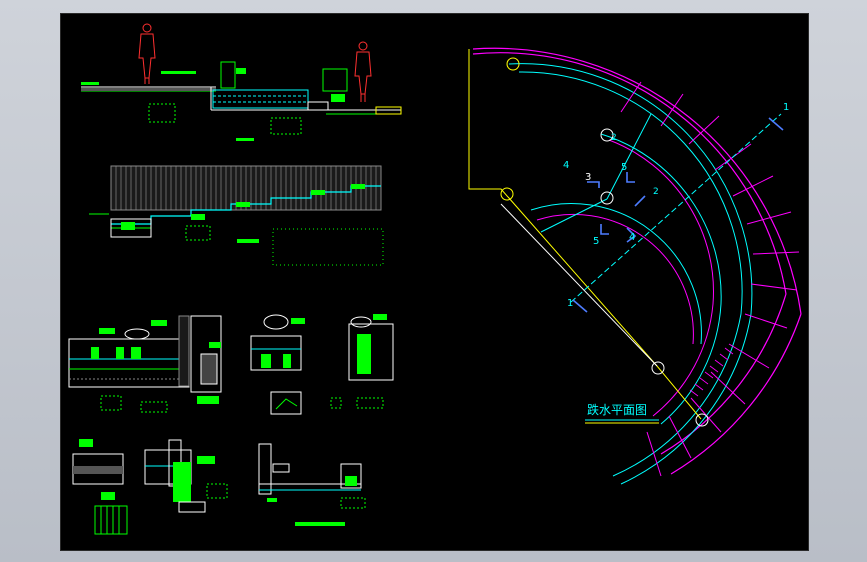  I want to click on plan-title: 跌水平面图, so click(617, 409).